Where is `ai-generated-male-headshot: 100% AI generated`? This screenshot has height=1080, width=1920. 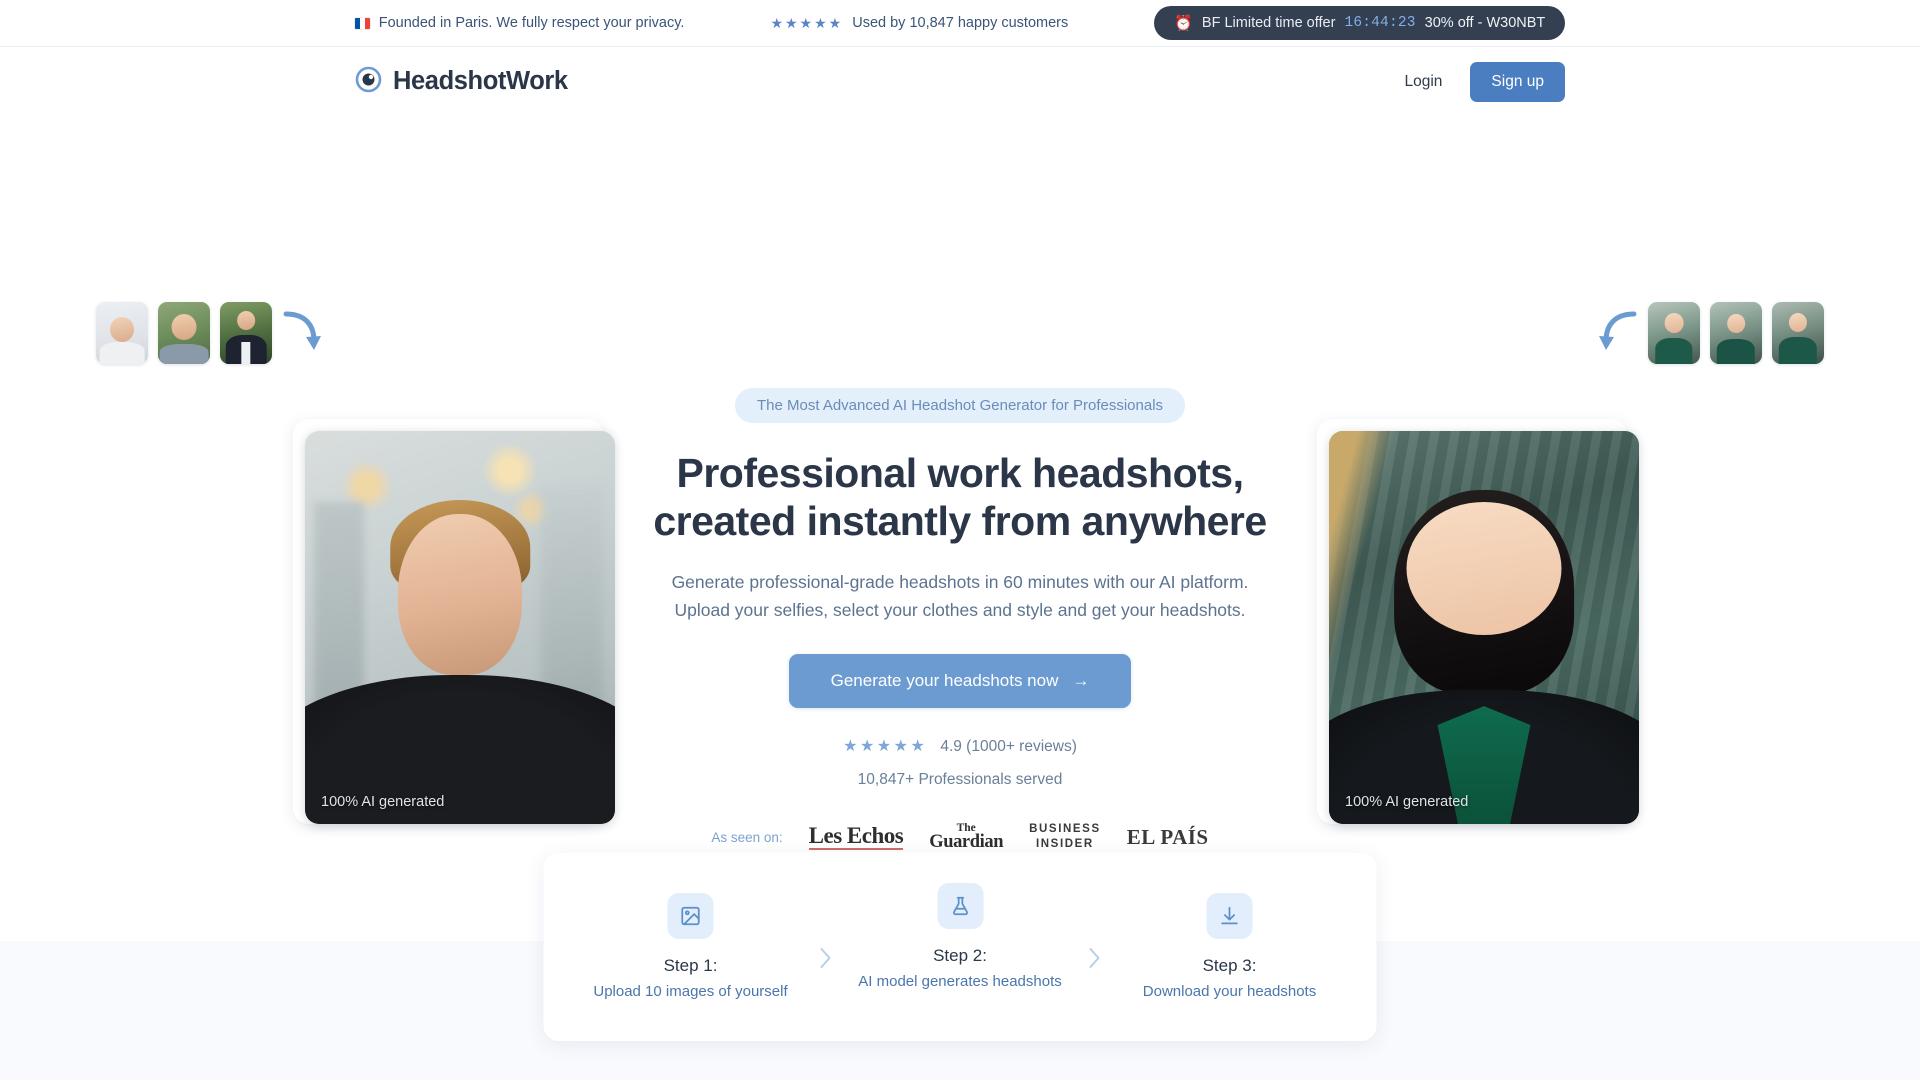
ai-generated-male-headshot: 100% AI generated is located at coordinates (460, 627).